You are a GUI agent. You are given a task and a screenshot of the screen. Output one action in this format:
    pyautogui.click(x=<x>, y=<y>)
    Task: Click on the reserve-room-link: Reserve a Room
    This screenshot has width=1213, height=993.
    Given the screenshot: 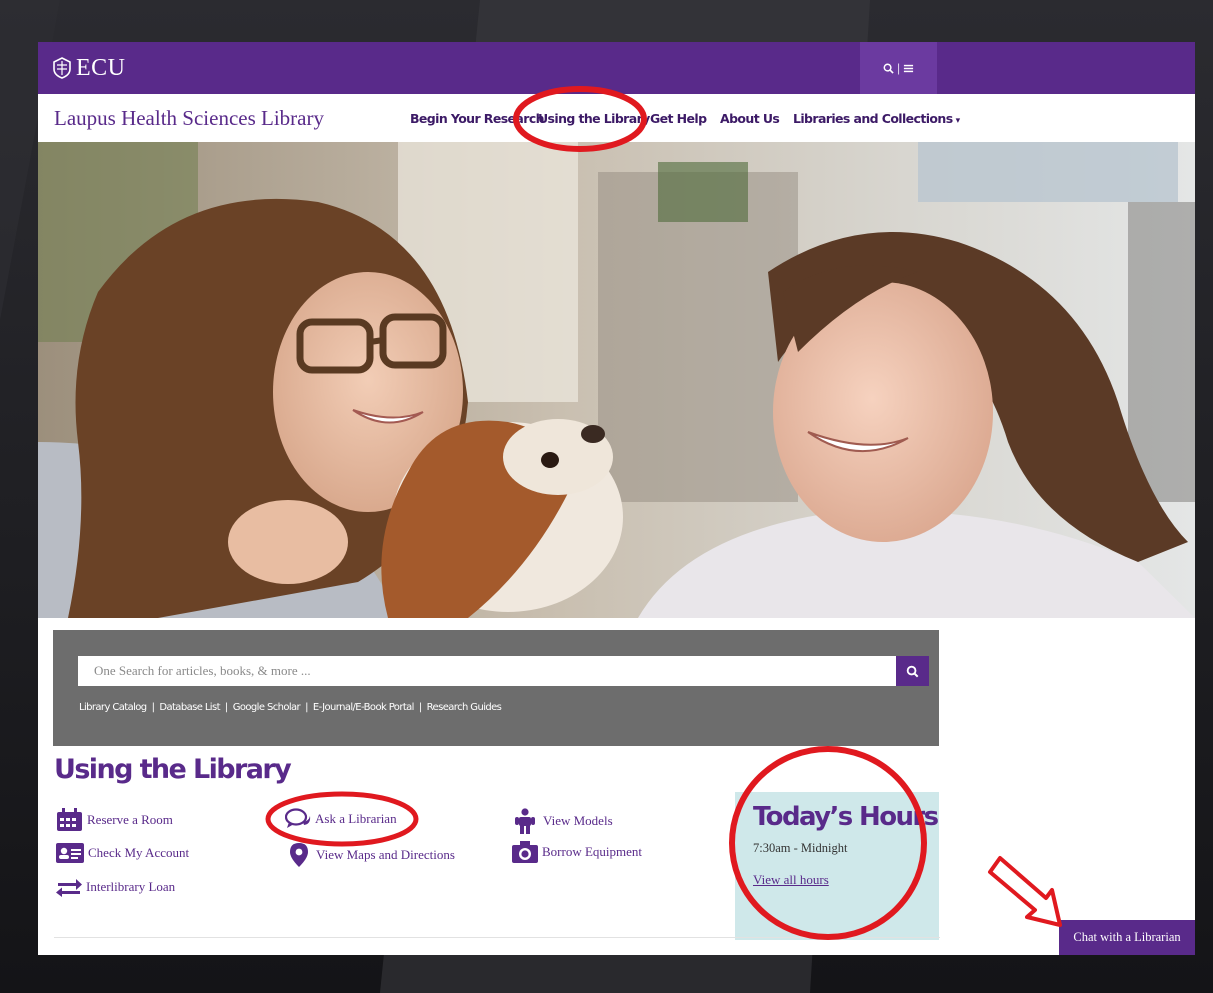 What is the action you would take?
    pyautogui.click(x=114, y=820)
    